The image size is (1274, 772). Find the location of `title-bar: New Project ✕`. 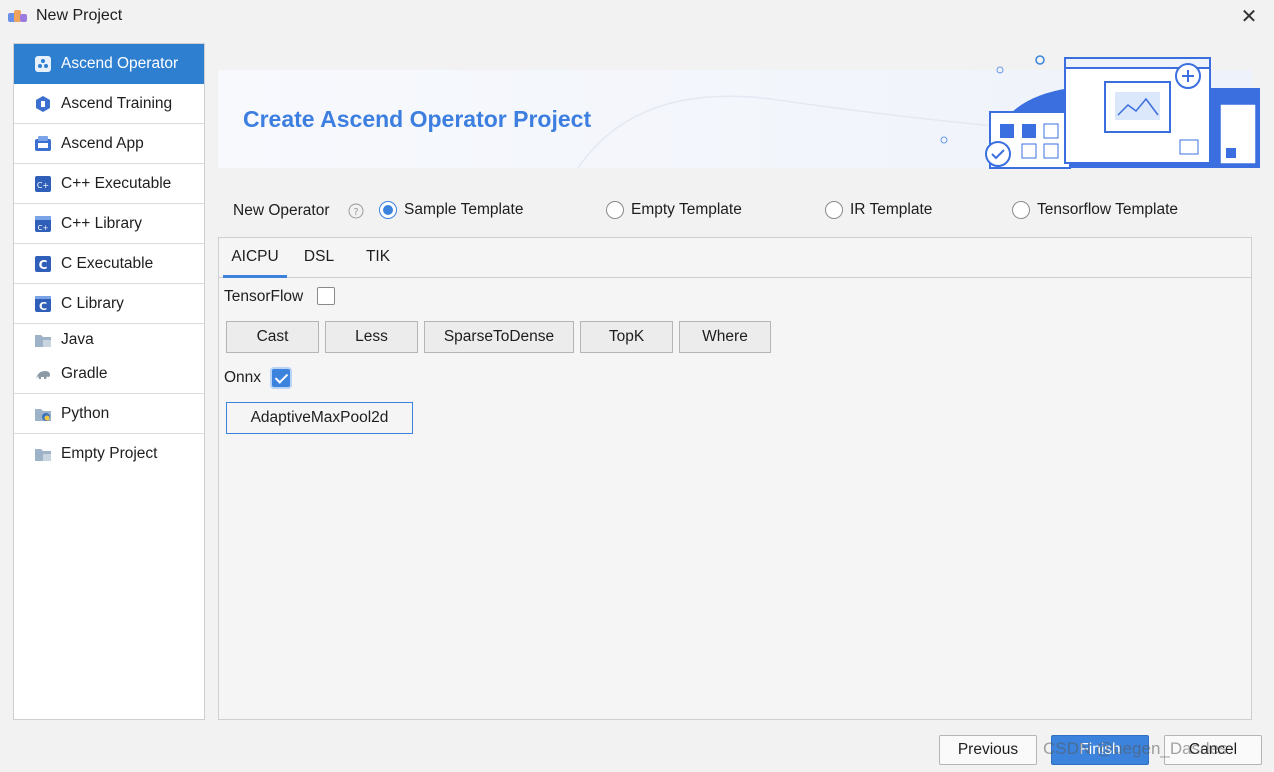

title-bar: New Project ✕ is located at coordinates (637, 17).